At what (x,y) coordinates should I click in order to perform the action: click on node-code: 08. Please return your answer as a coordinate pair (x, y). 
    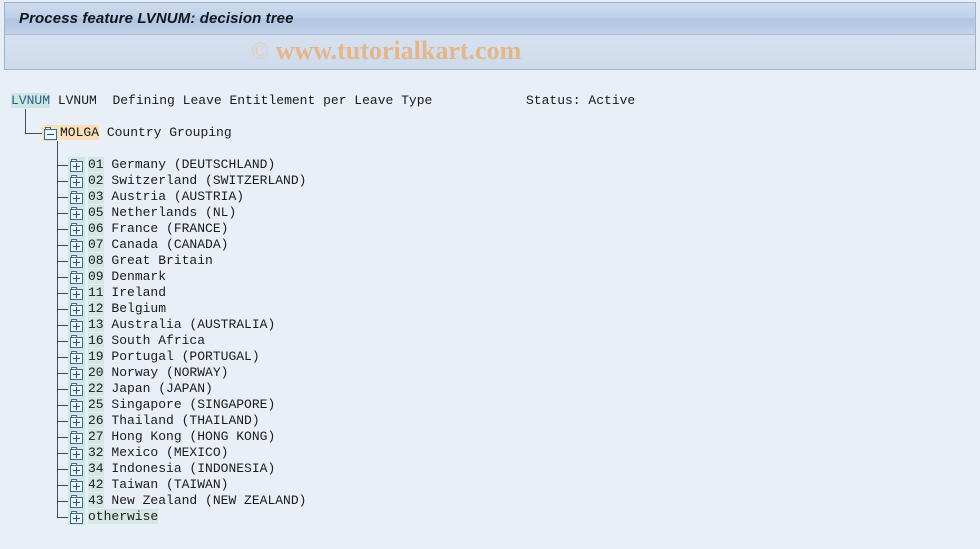
    Looking at the image, I should click on (96, 260).